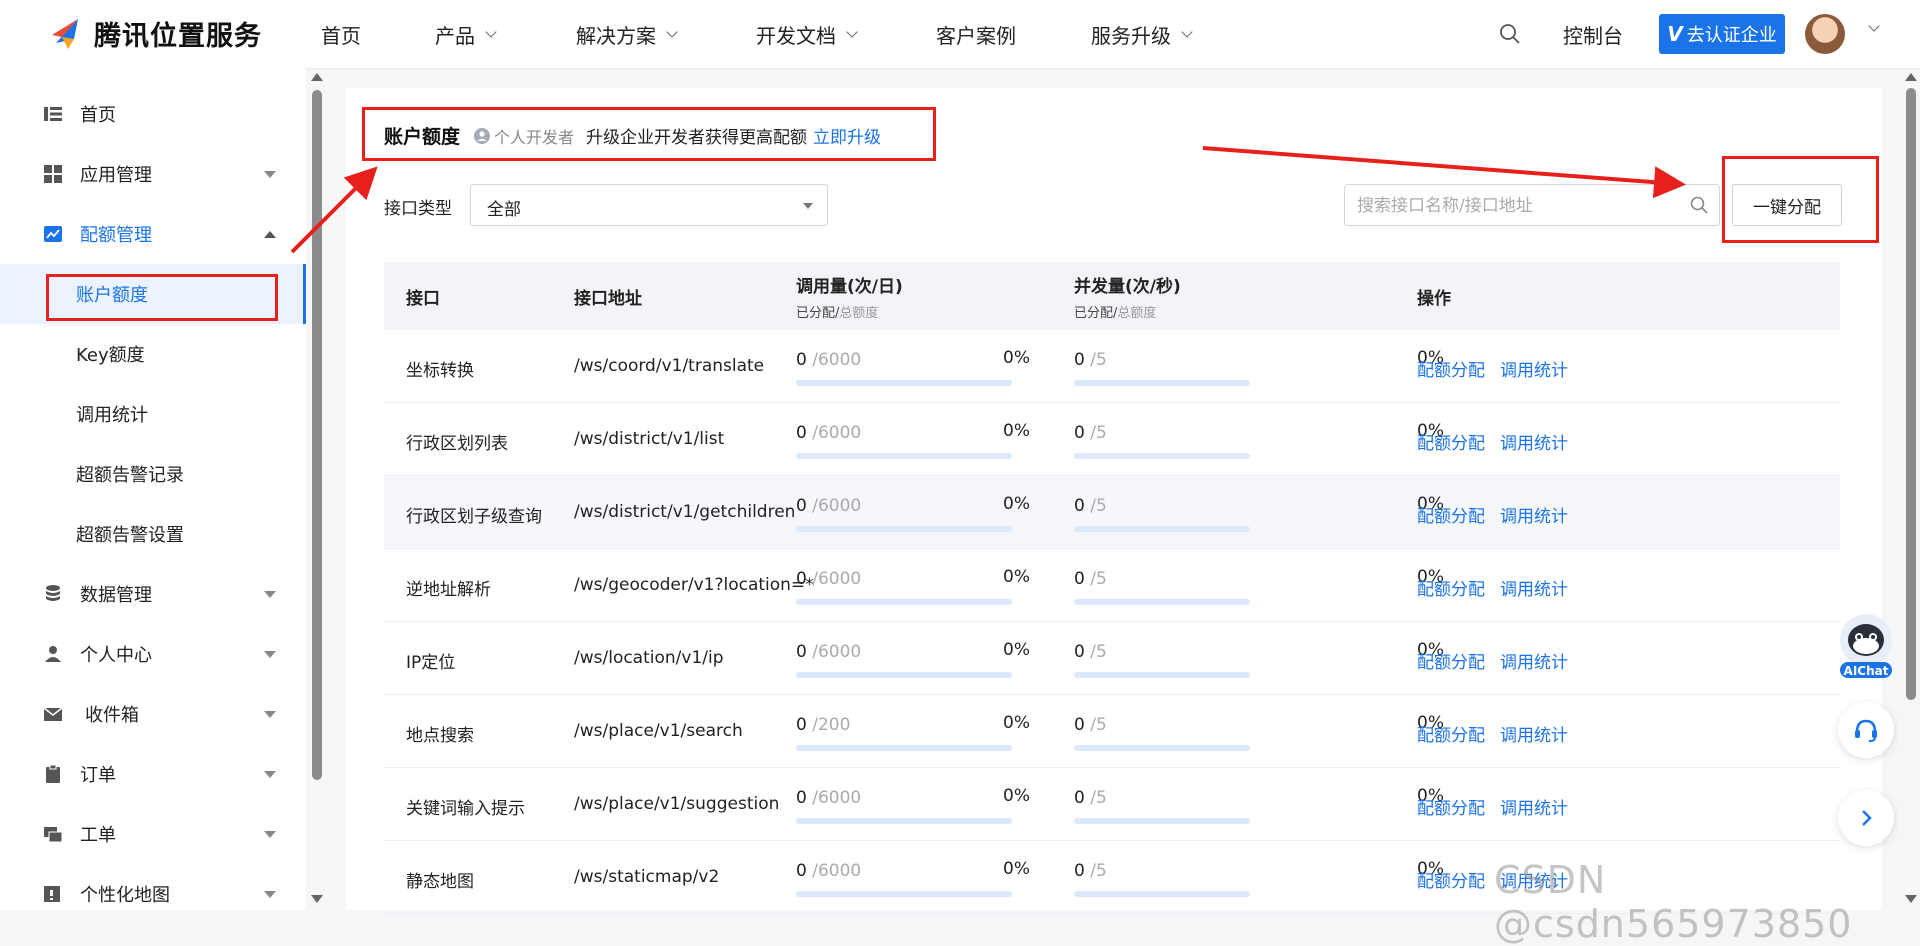  Describe the element at coordinates (1911, 394) in the screenshot. I see `page-scrollbar` at that location.